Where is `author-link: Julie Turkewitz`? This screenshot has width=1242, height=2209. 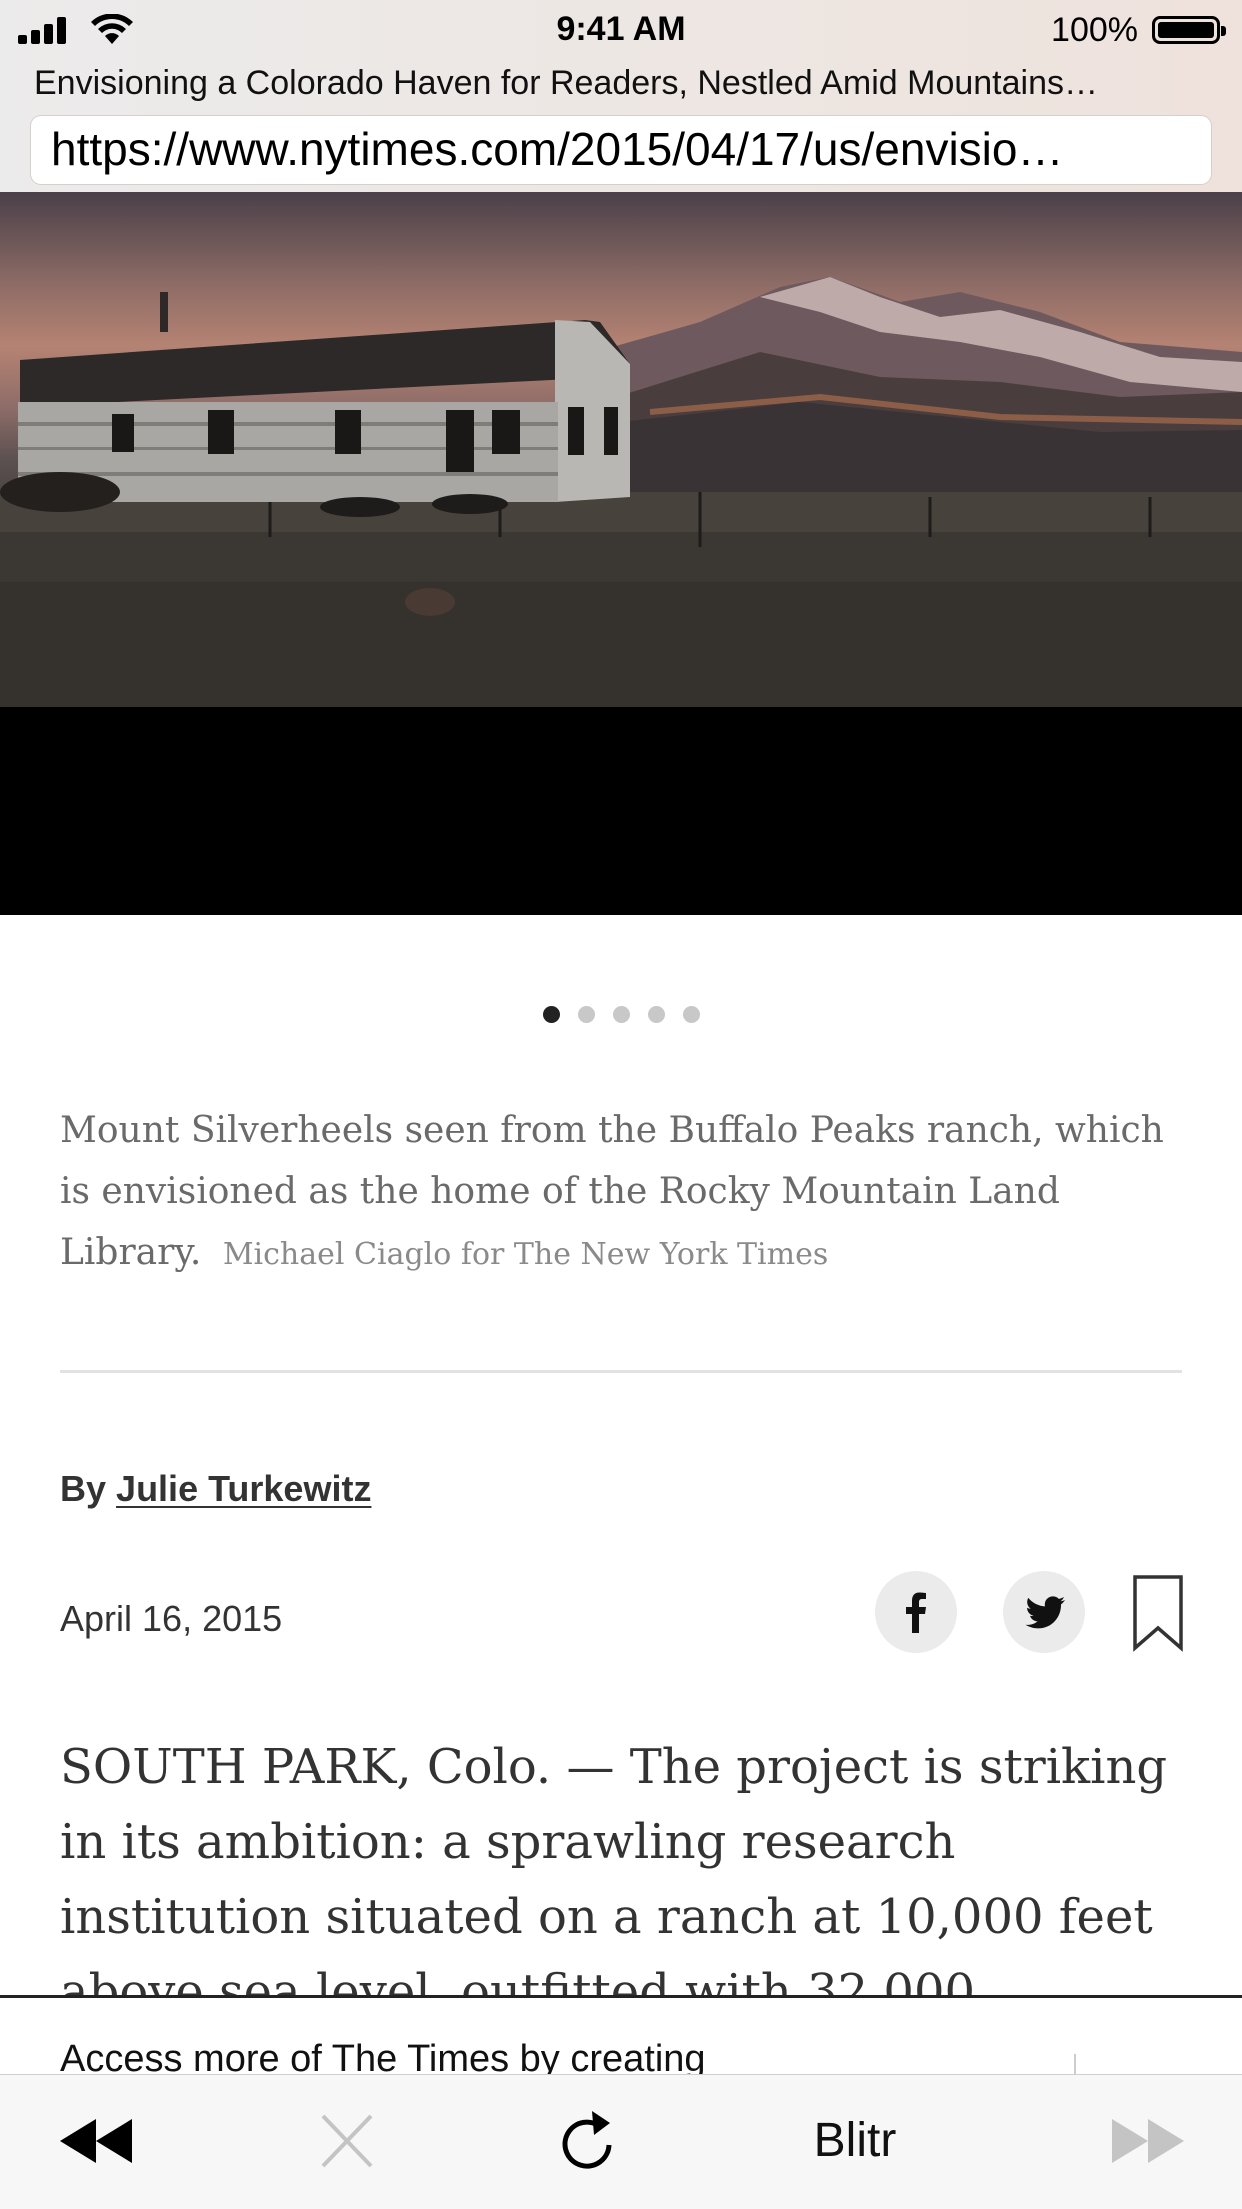
author-link: Julie Turkewitz is located at coordinates (243, 1488).